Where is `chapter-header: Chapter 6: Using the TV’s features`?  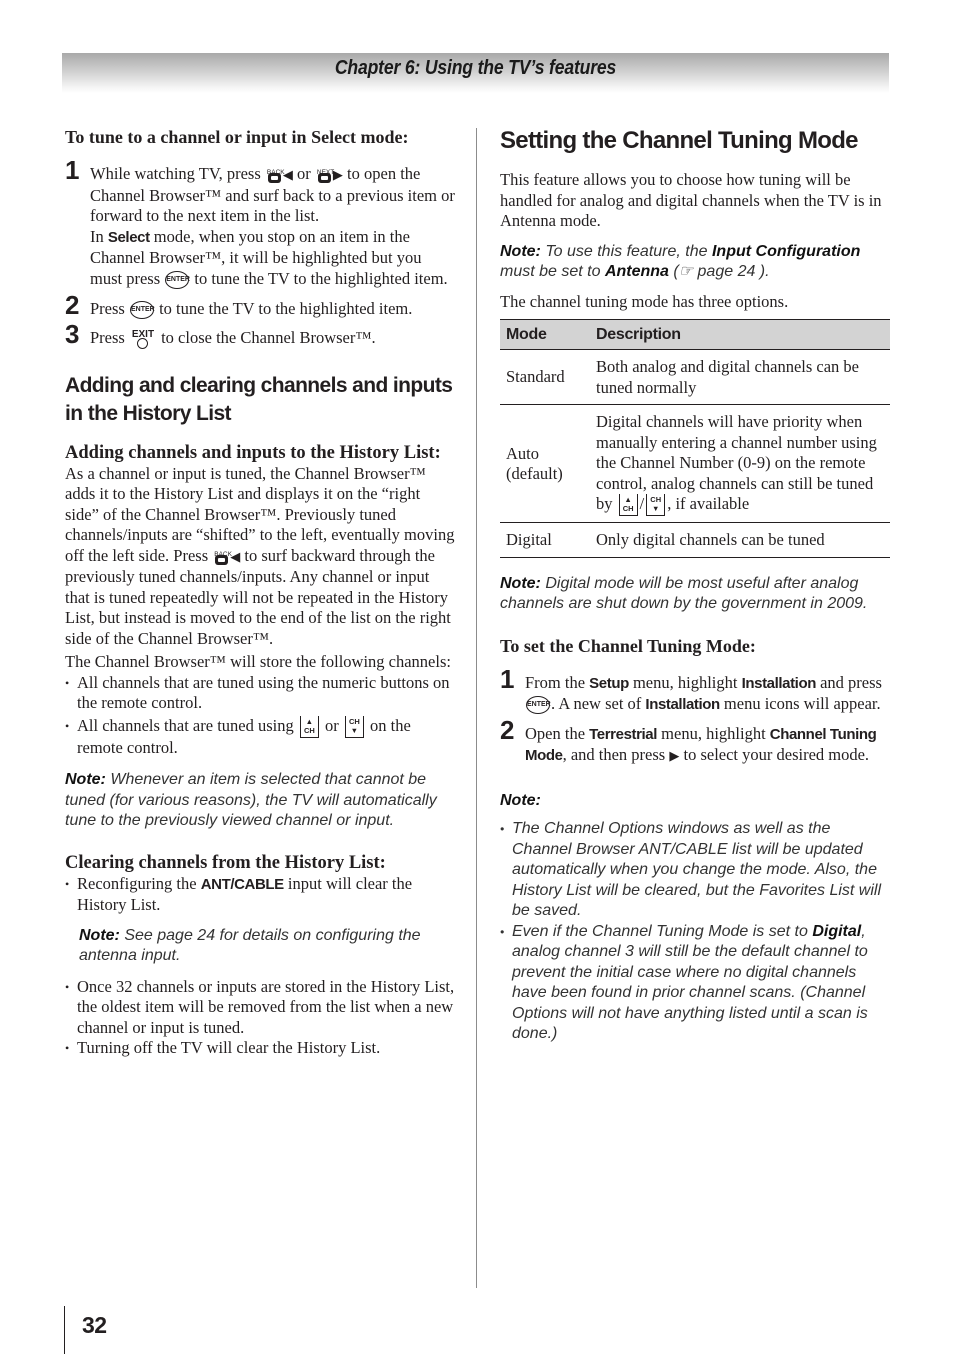 chapter-header: Chapter 6: Using the TV’s features is located at coordinates (475, 73).